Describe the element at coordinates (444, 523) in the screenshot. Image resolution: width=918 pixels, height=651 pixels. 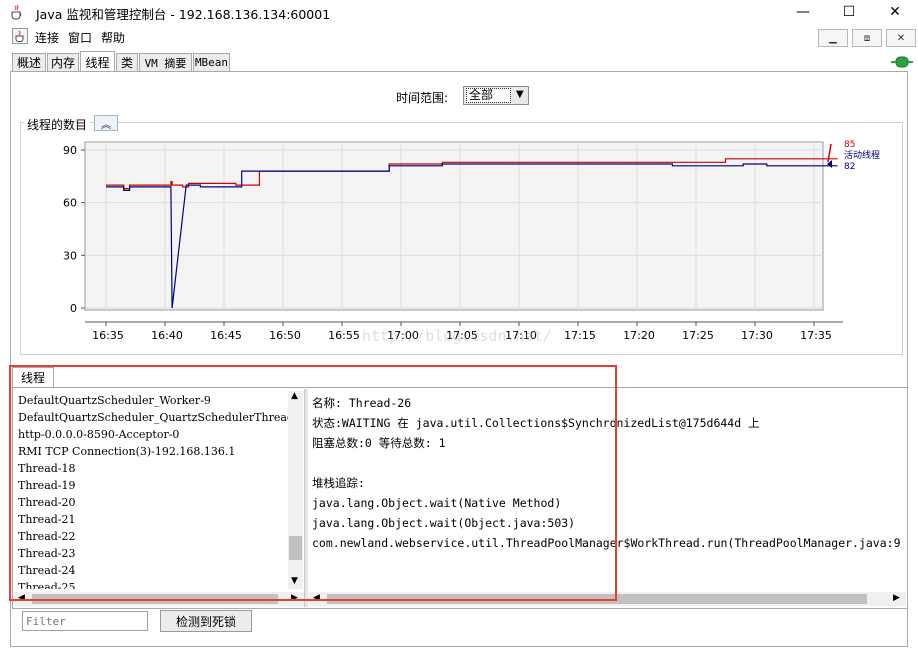
I see `thread-detail-line: java.lang.Object.wait(Object.java:503)` at that location.